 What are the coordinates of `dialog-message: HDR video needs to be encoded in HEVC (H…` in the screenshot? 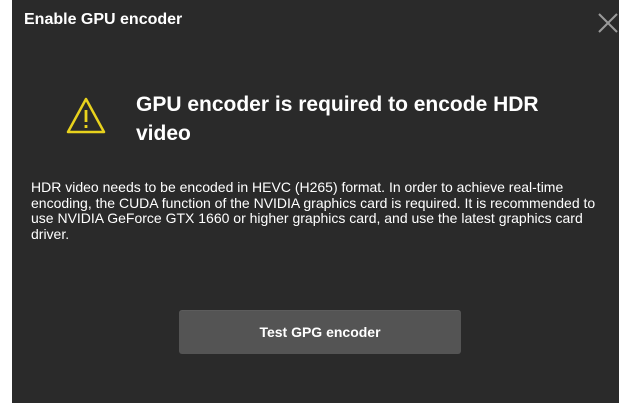 It's located at (313, 210).